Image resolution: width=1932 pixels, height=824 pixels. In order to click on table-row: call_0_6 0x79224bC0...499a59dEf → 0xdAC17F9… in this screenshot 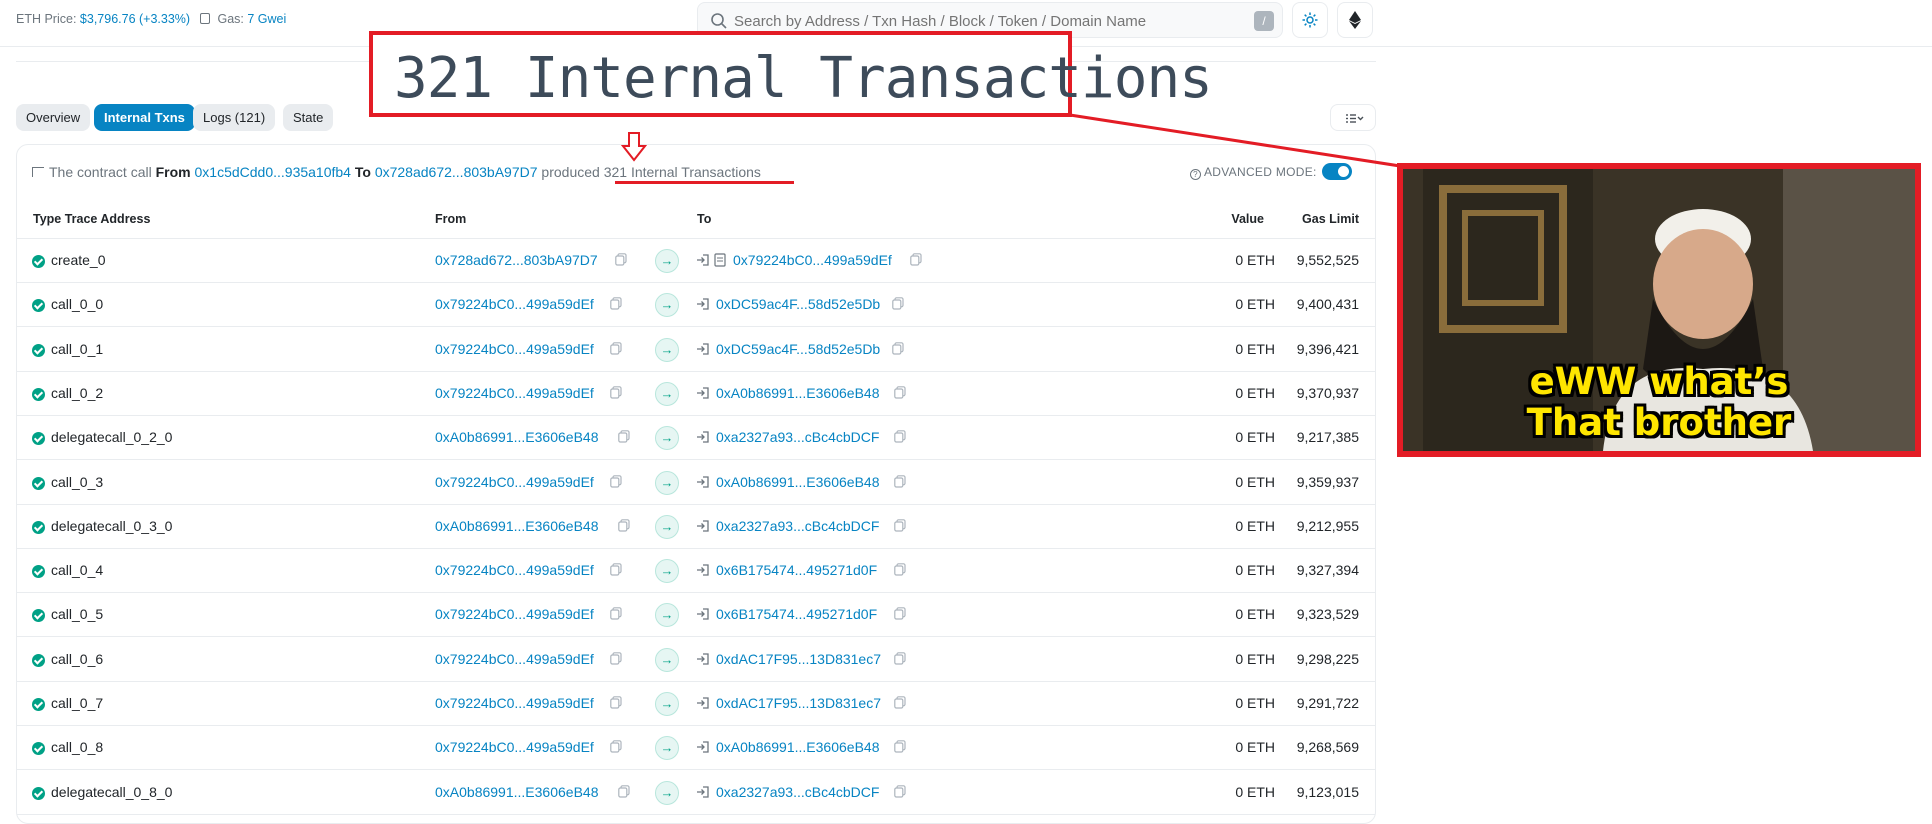, I will do `click(696, 660)`.